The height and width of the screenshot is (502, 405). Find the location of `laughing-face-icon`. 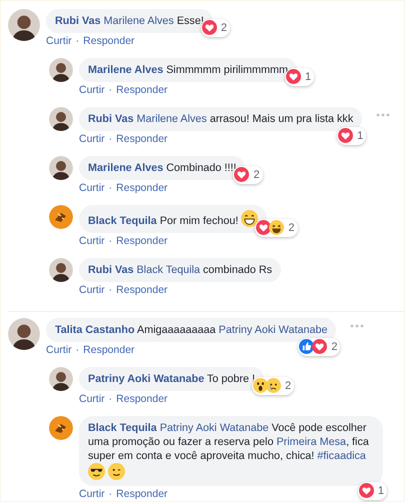

laughing-face-icon is located at coordinates (276, 228).